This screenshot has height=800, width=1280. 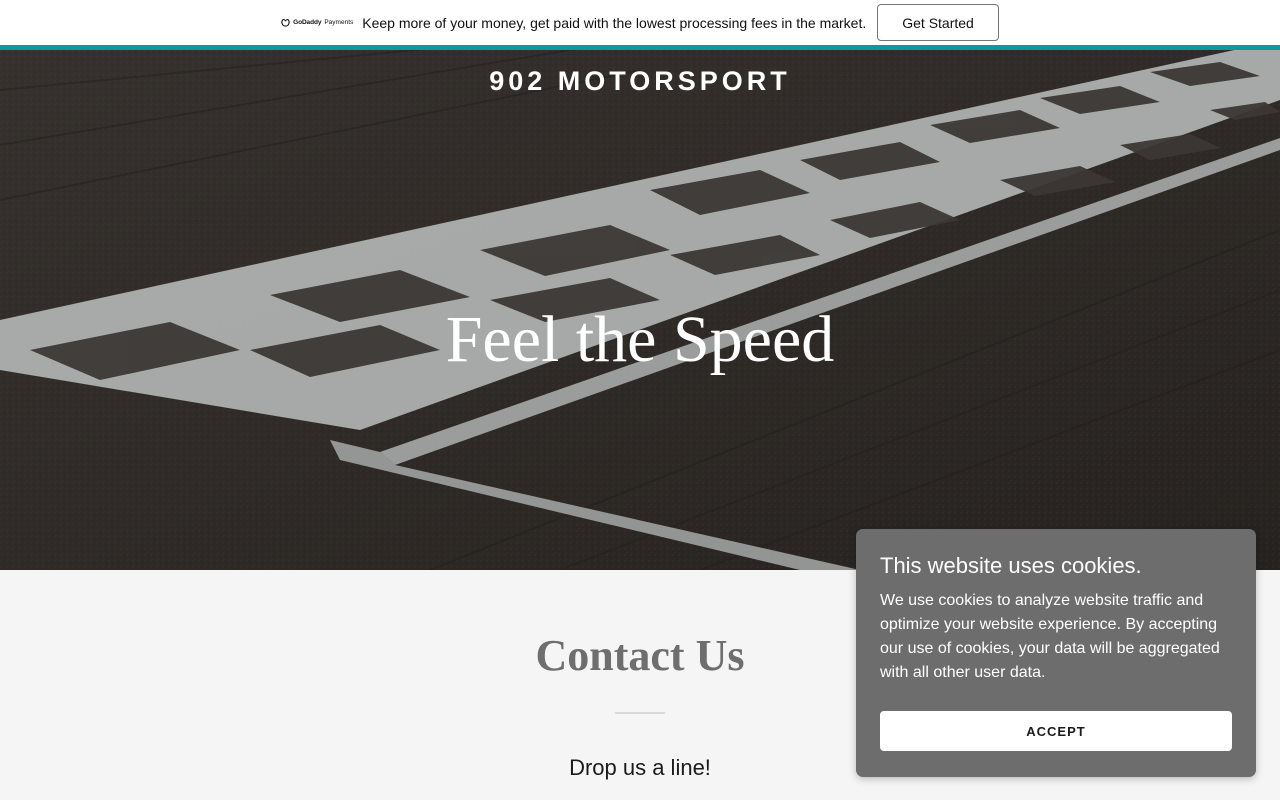 I want to click on godaddy-payments-logo: GoDaddy Payments, so click(x=317, y=22).